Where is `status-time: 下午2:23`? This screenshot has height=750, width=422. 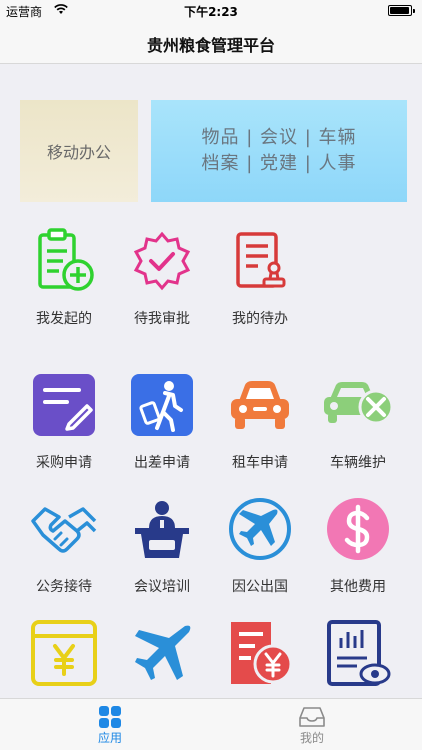
status-time: 下午2:23 is located at coordinates (211, 12).